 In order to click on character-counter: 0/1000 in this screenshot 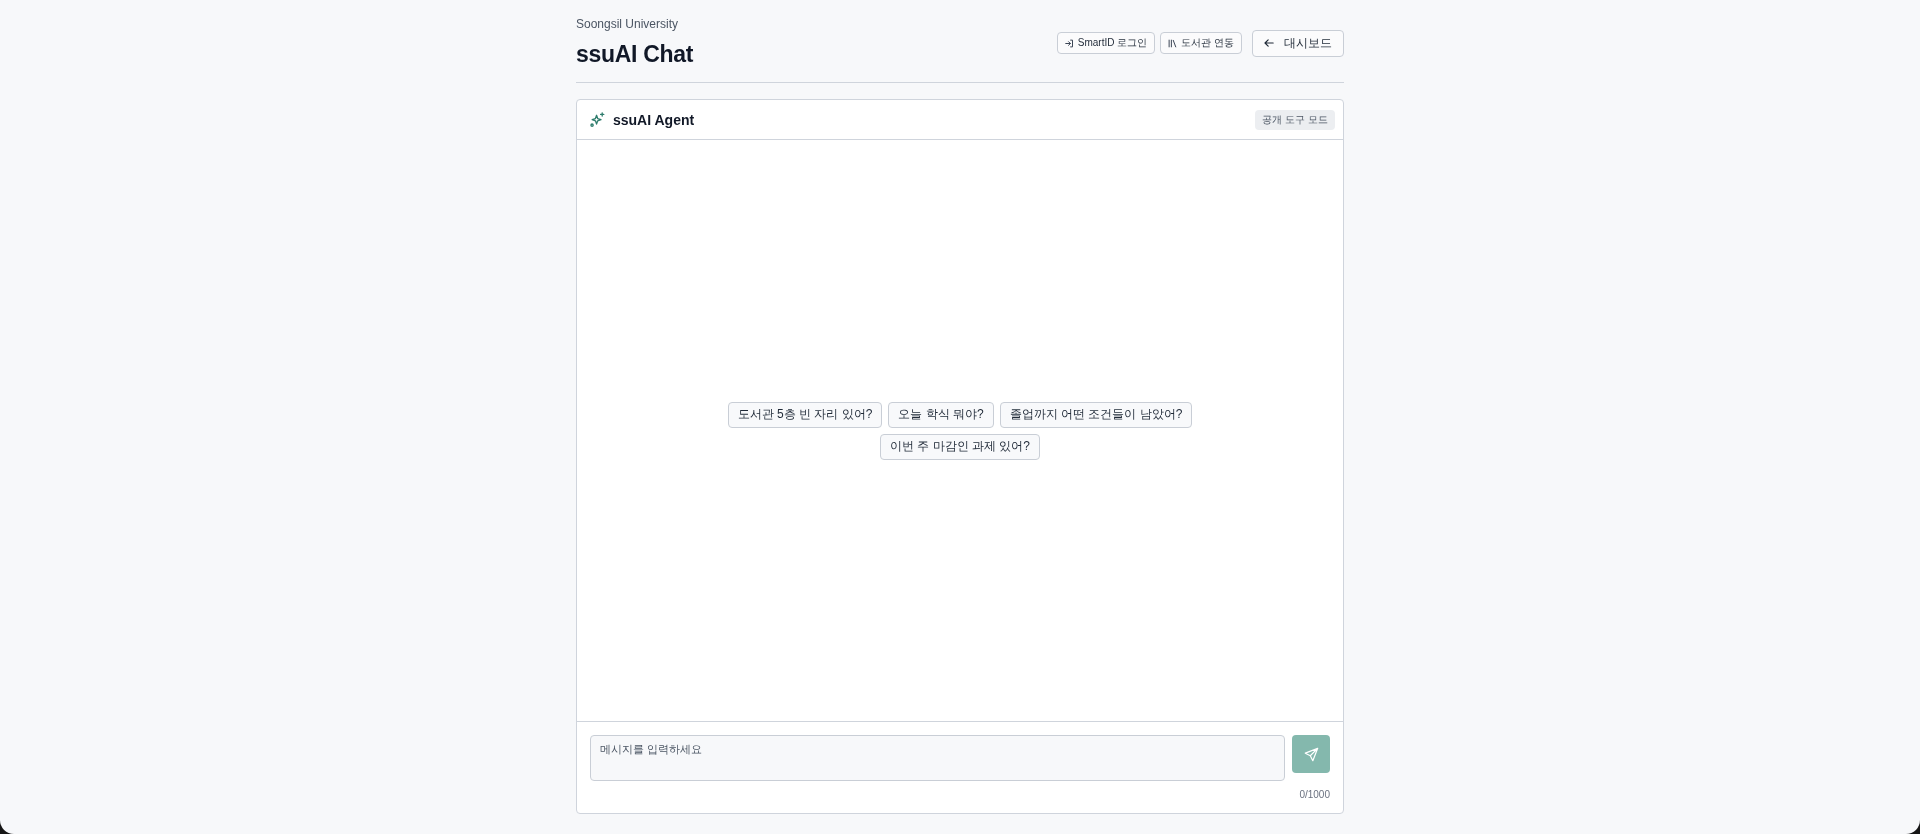, I will do `click(1314, 794)`.